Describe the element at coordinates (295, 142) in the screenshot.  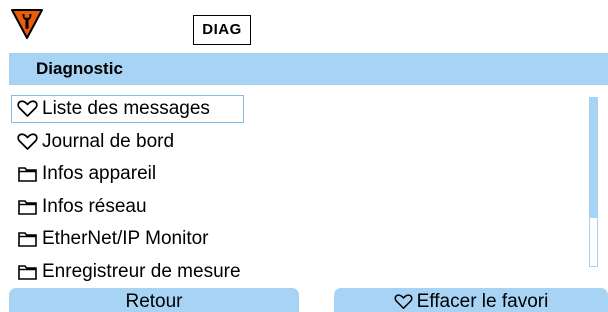
I see `menu-item-journal-de-bord: Journal de bord` at that location.